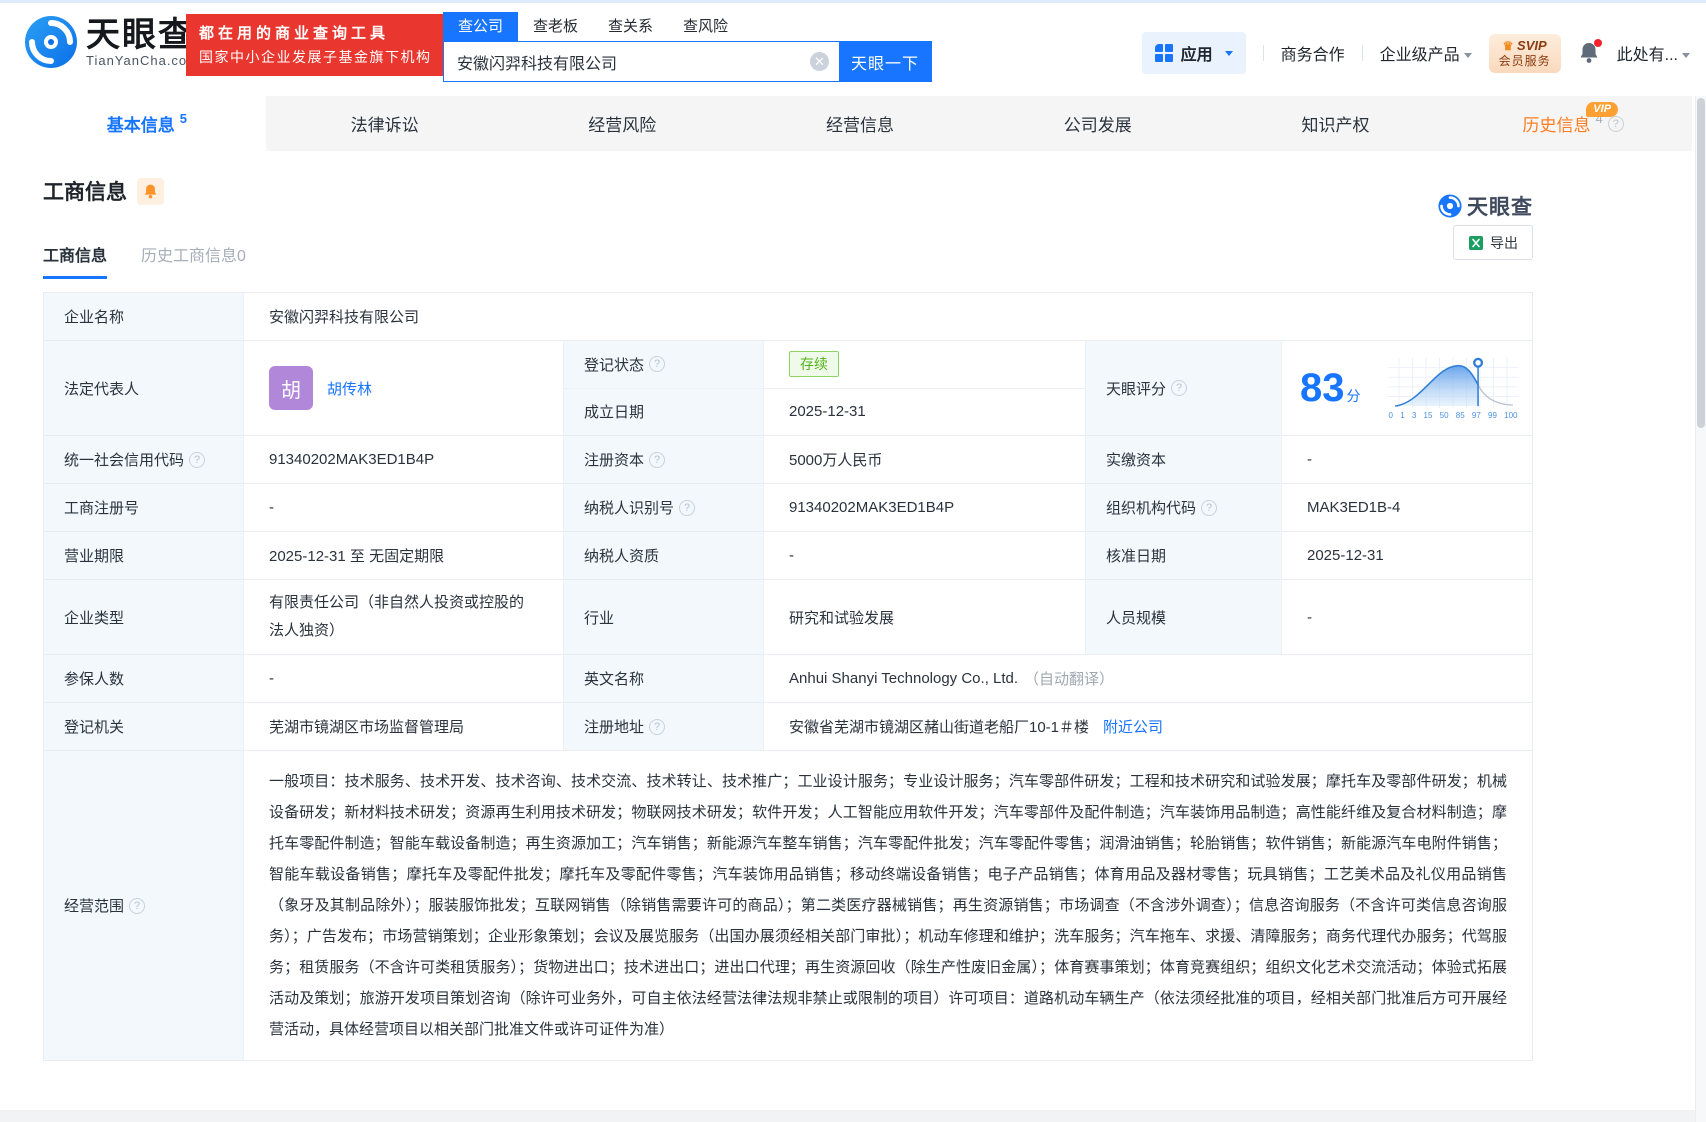 The width and height of the screenshot is (1706, 1122). I want to click on monitor-bell-button, so click(150, 191).